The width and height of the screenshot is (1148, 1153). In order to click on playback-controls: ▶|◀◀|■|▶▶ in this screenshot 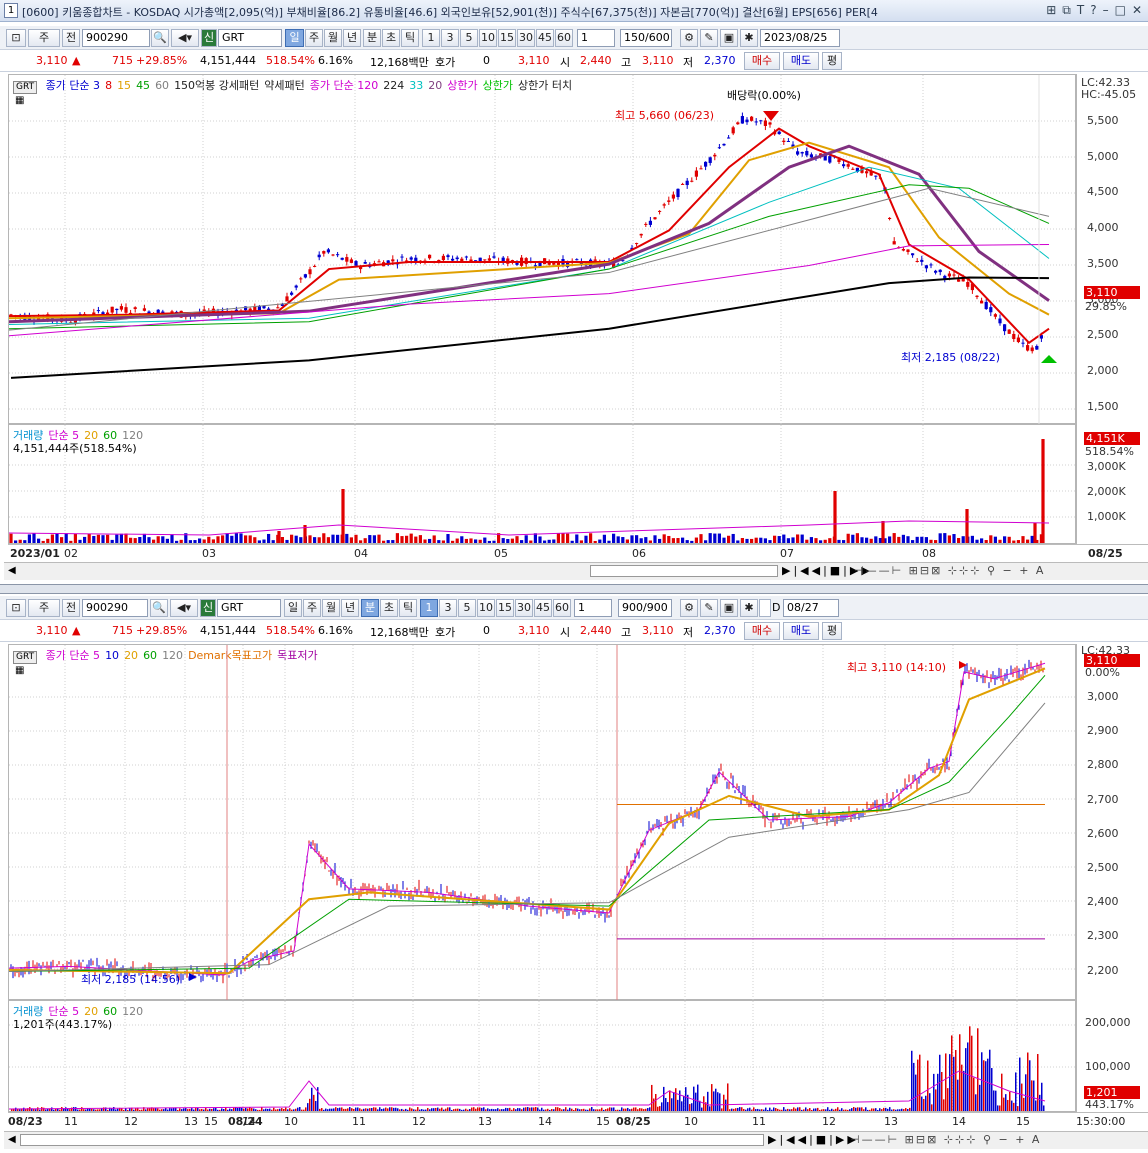, I will do `click(813, 1139)`.